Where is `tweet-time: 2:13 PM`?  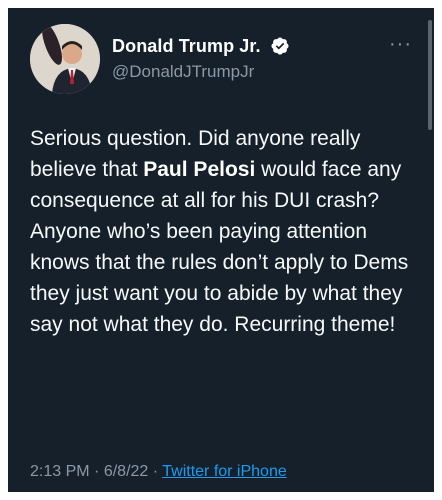 tweet-time: 2:13 PM is located at coordinates (60, 471).